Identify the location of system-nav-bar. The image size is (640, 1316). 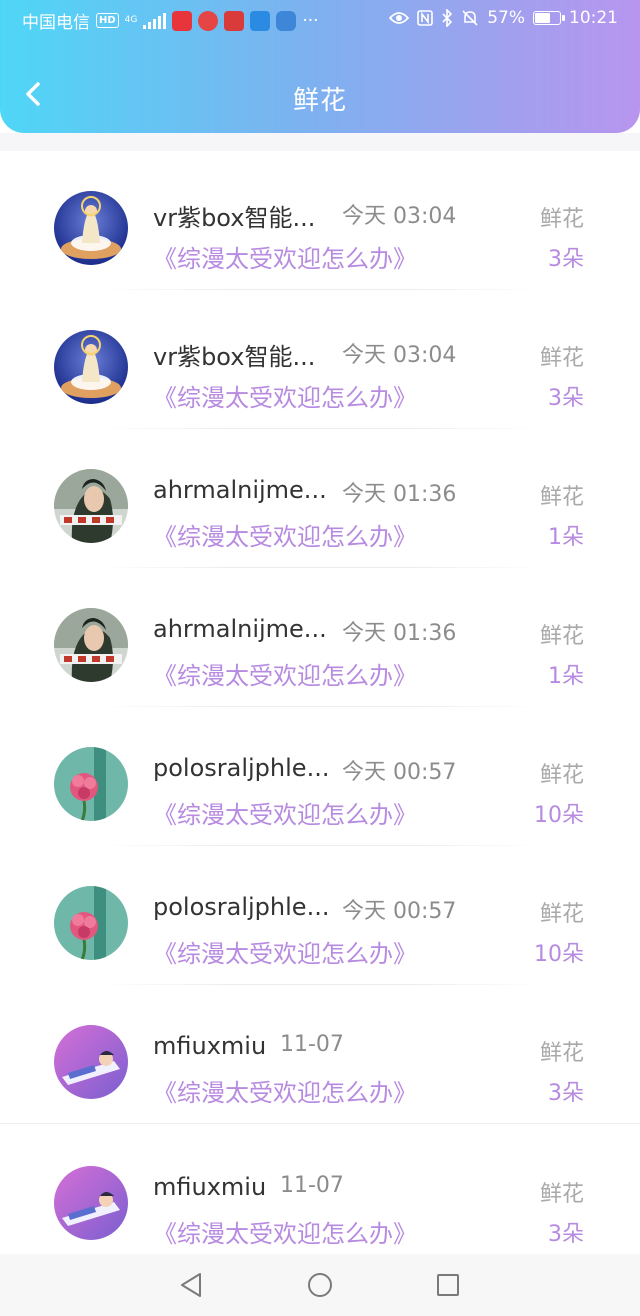
(320, 1285).